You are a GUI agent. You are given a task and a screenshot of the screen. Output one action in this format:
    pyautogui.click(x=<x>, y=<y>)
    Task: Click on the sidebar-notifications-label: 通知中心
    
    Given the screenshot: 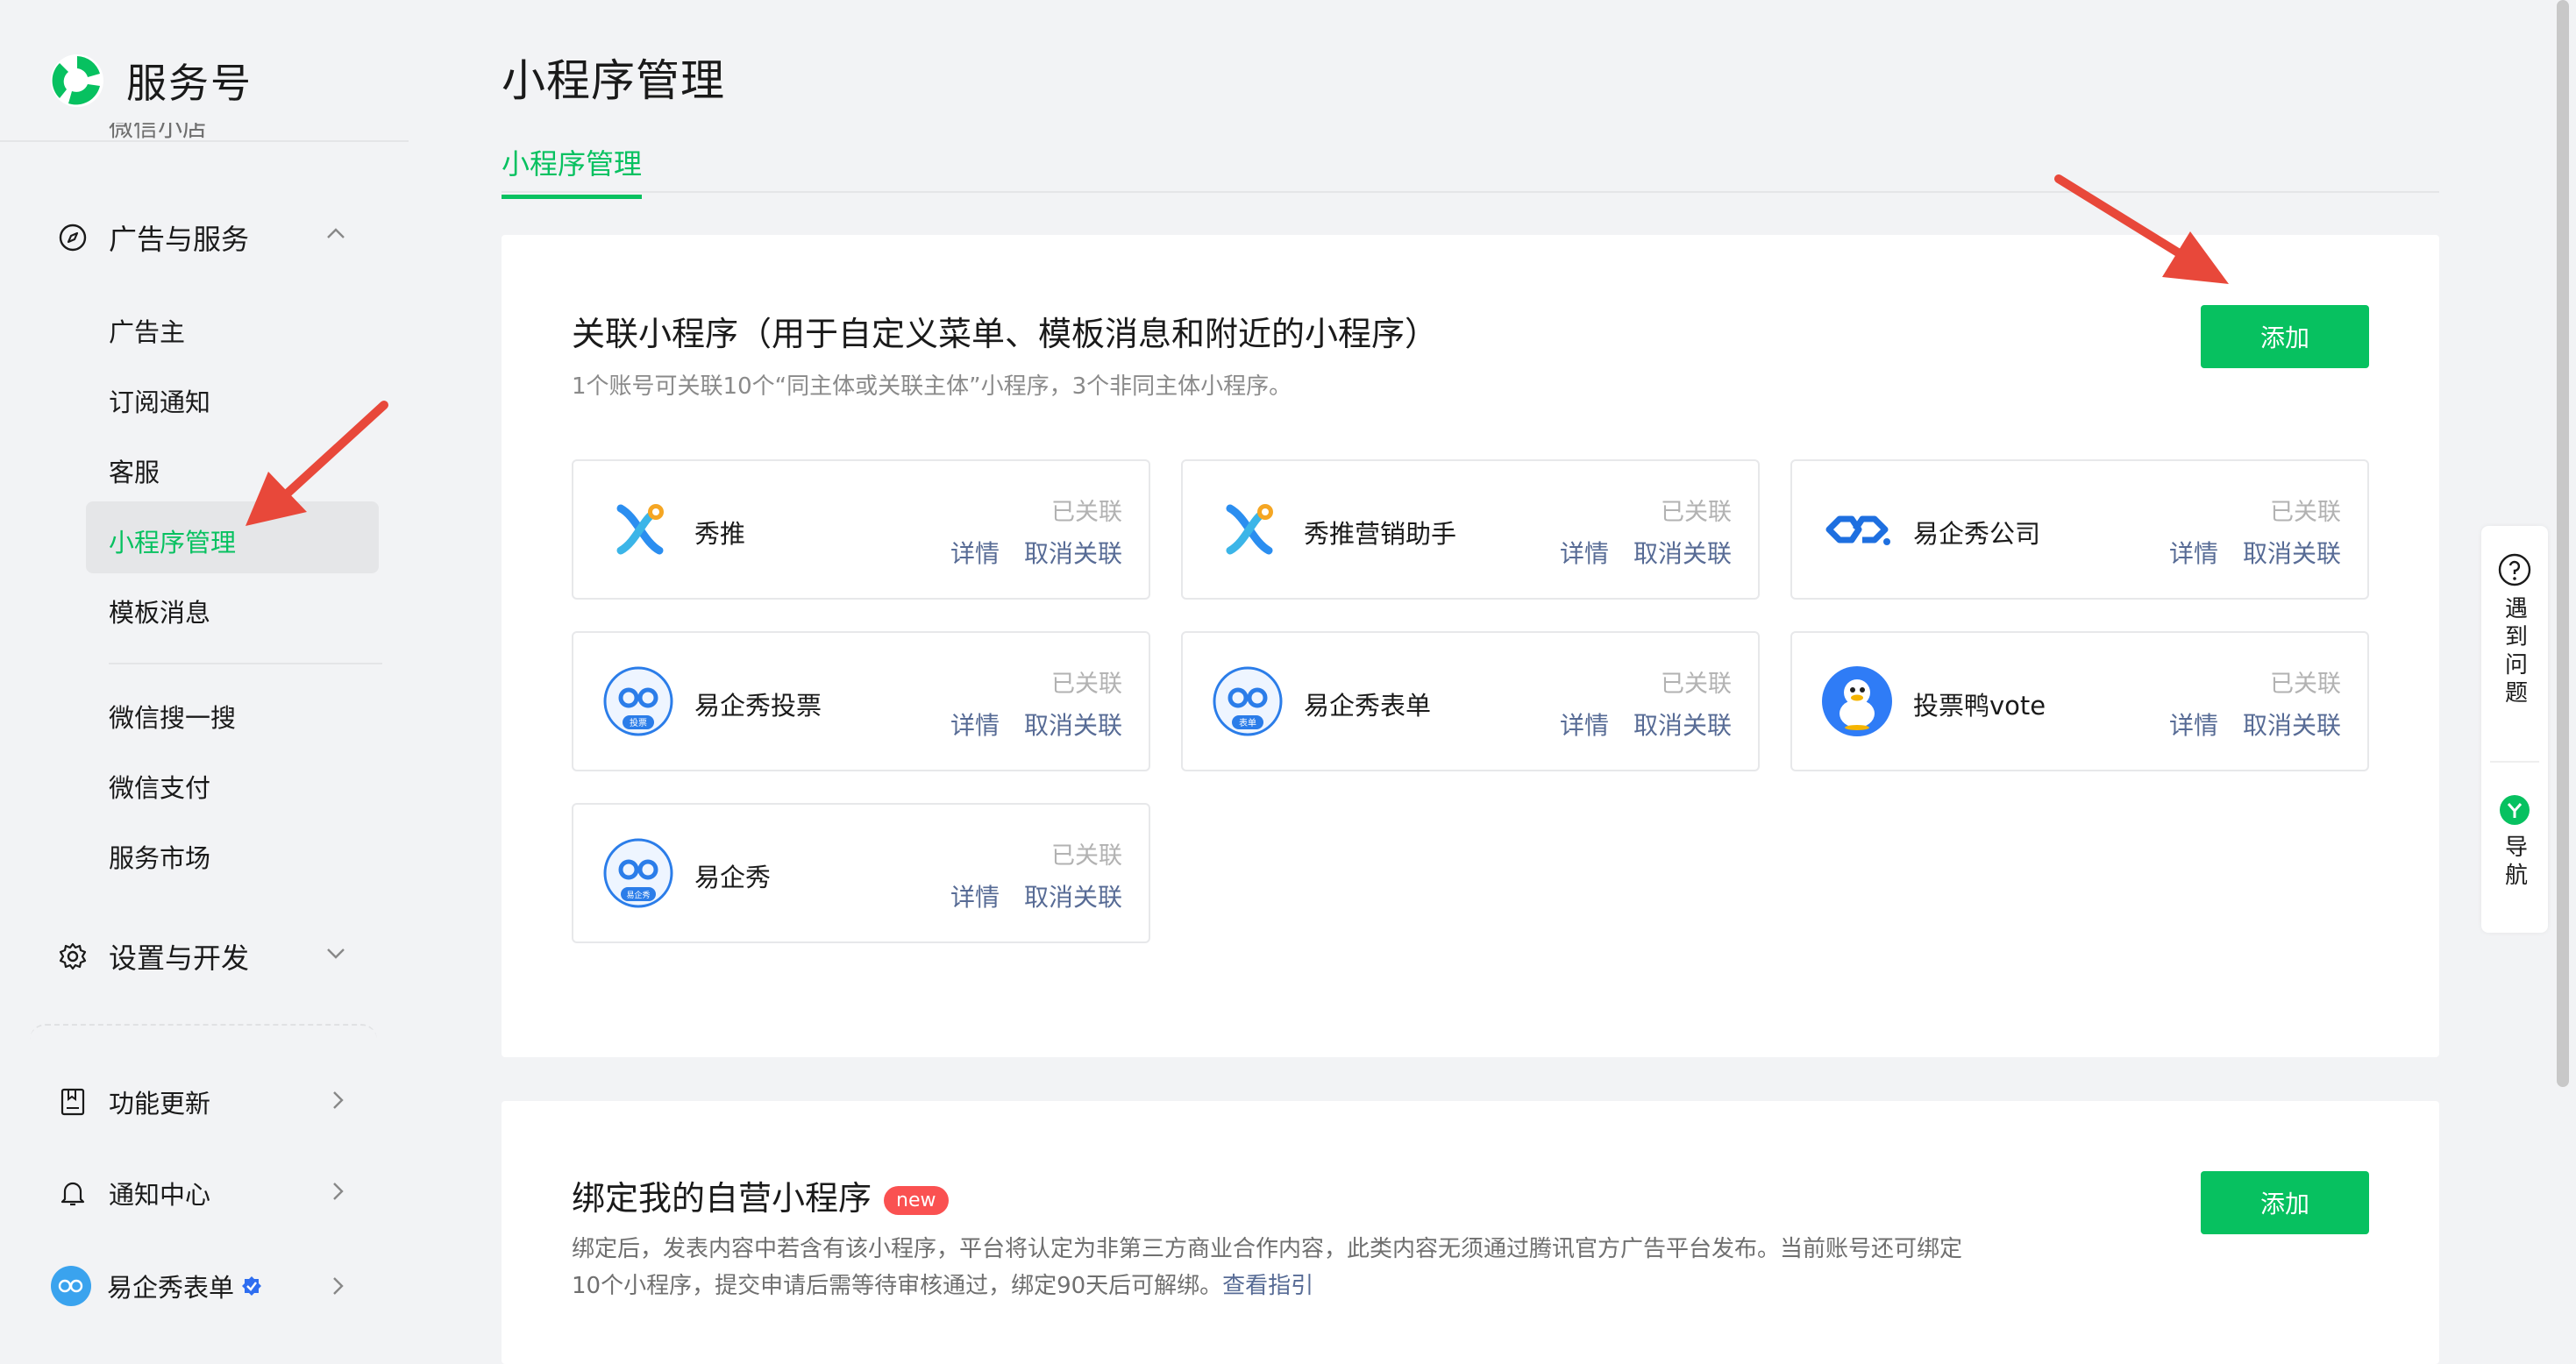 What is the action you would take?
    pyautogui.click(x=160, y=1195)
    